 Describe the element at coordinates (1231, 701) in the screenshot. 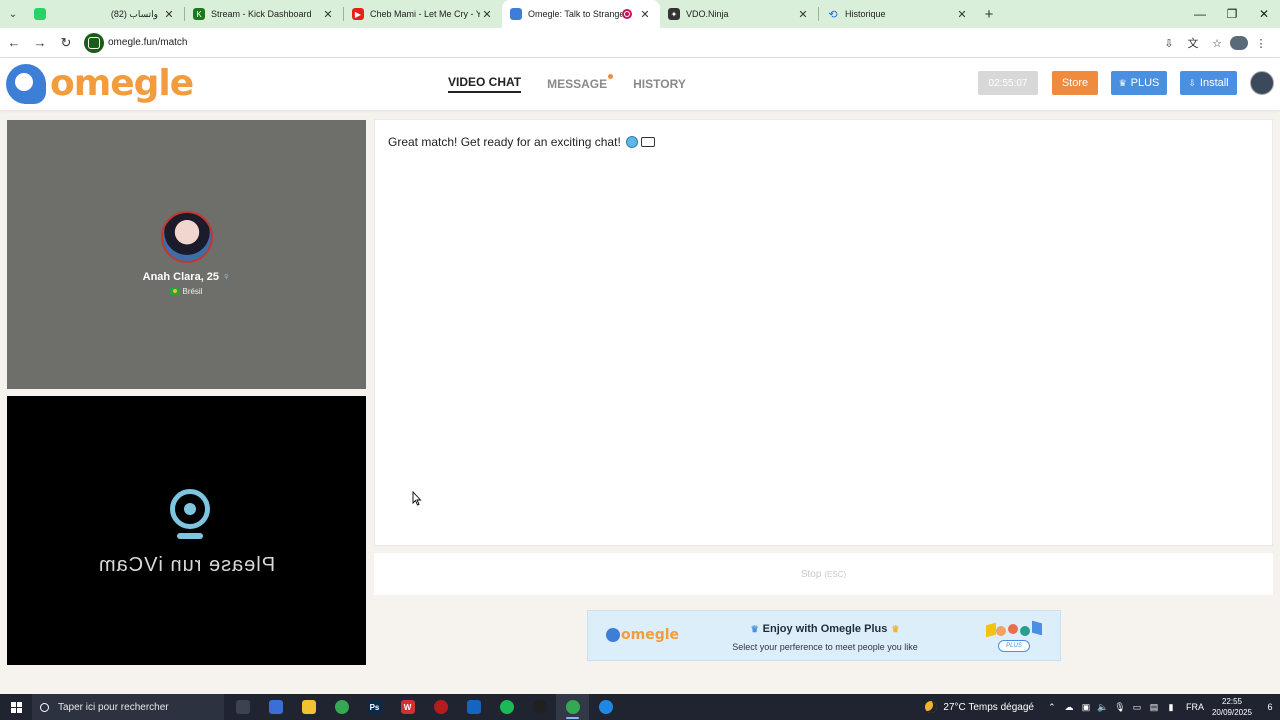

I see `clock-time: 22:55` at that location.